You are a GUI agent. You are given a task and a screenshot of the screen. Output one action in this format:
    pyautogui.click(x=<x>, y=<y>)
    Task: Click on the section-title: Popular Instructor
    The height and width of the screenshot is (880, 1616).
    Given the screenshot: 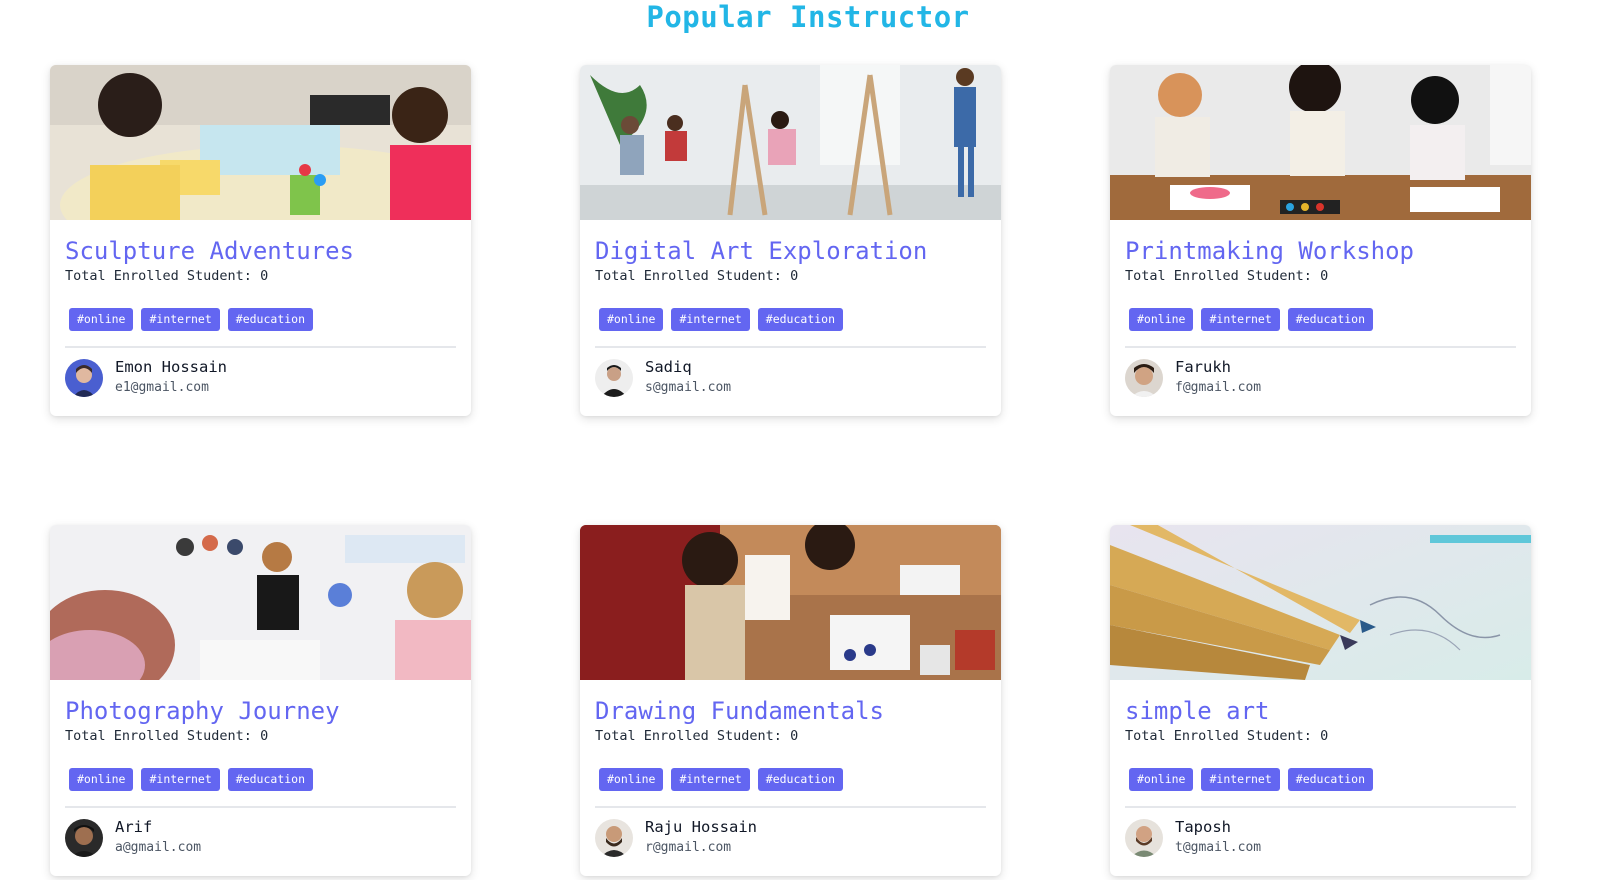 What is the action you would take?
    pyautogui.click(x=808, y=17)
    